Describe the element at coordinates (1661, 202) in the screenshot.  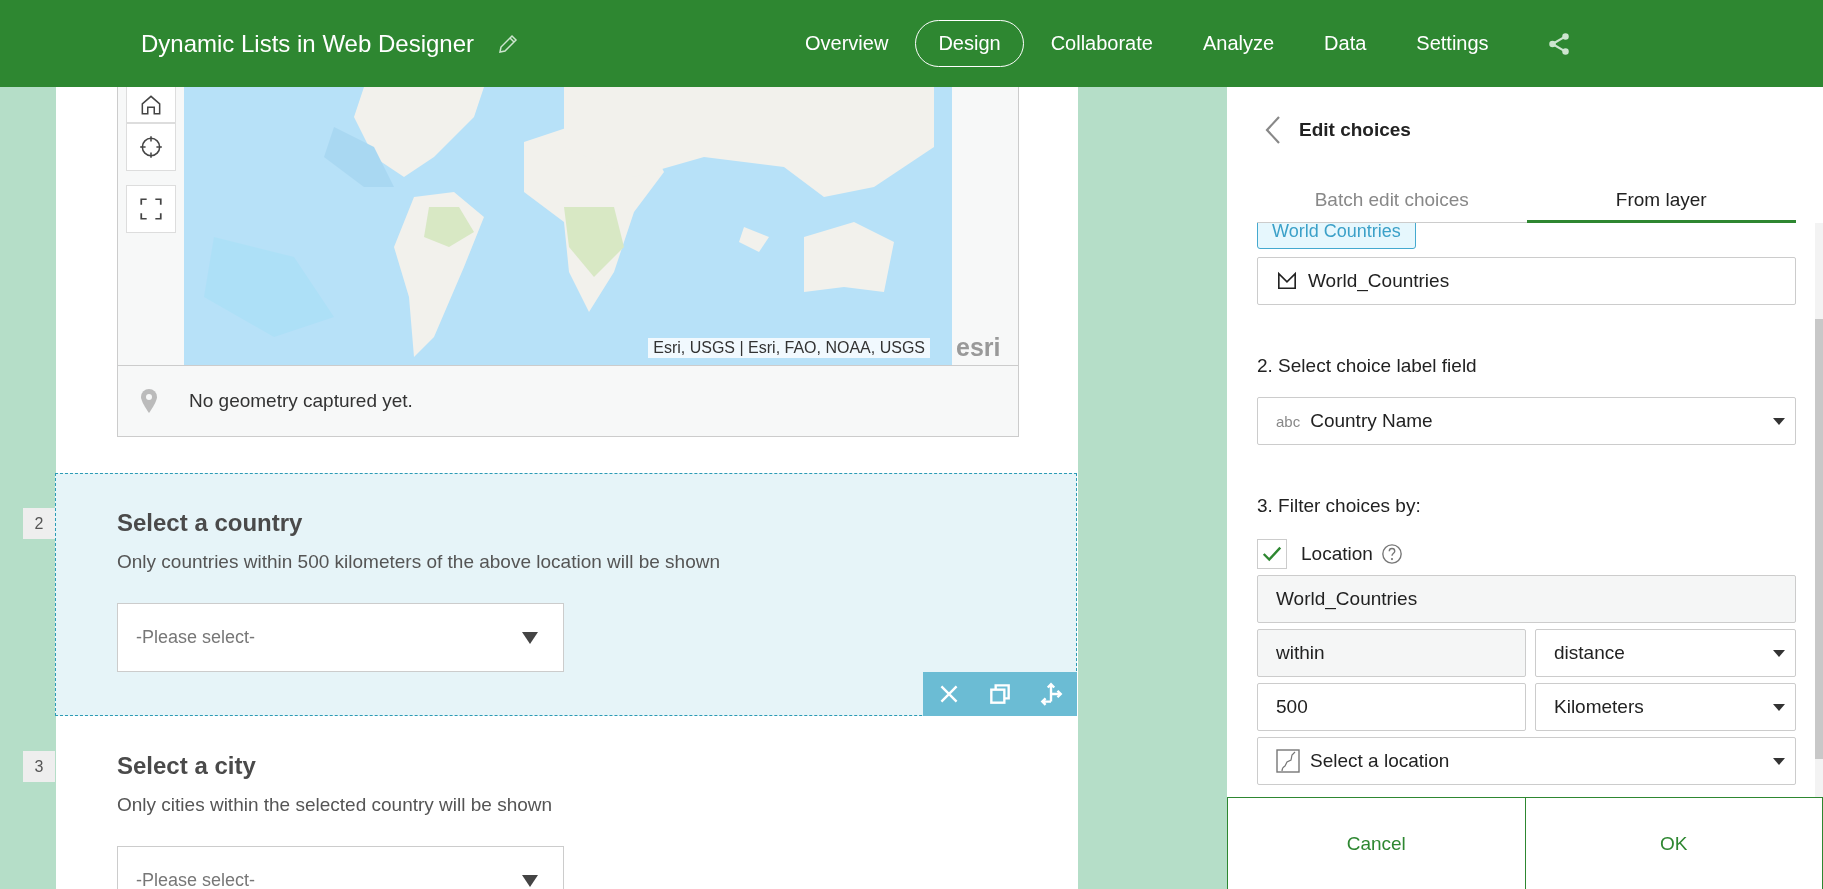
I see `panel-tab: From layer` at that location.